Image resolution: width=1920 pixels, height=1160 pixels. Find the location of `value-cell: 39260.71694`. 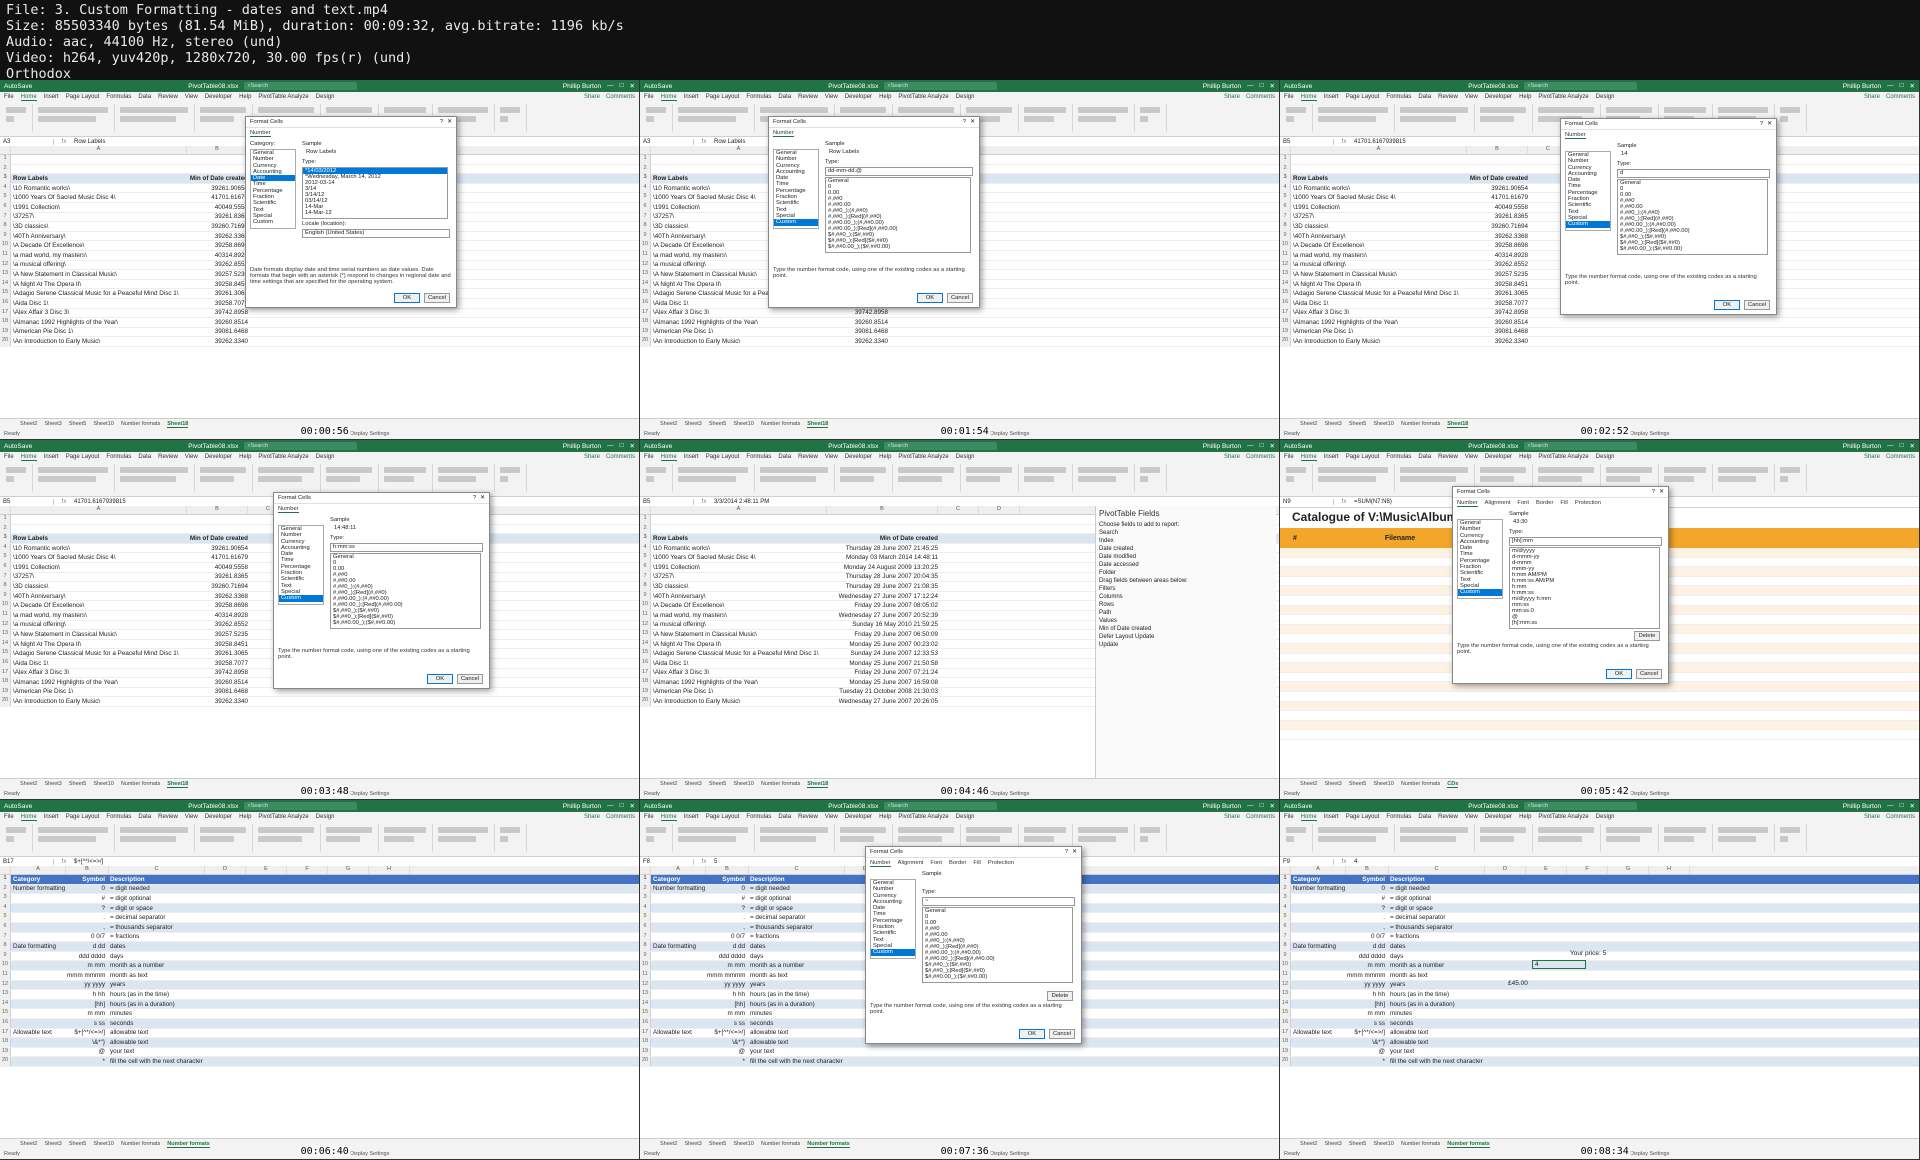

value-cell: 39260.71694 is located at coordinates (1499, 226).